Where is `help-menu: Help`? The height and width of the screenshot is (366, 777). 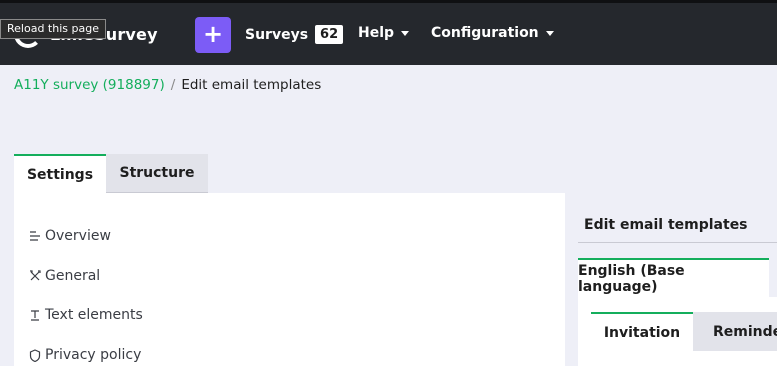
help-menu: Help is located at coordinates (384, 33).